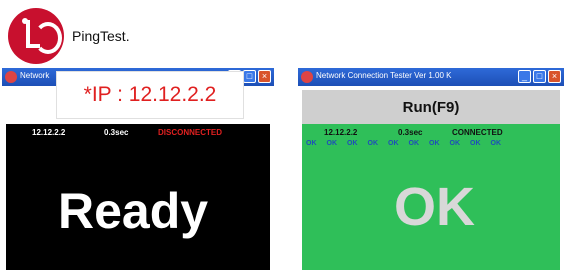 The height and width of the screenshot is (270, 564). I want to click on window-title: Network Connection Tester Ver 1.00 K, so click(384, 75).